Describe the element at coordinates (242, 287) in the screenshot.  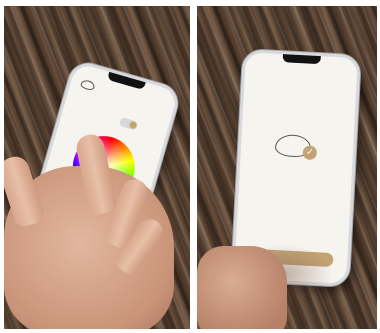
I see `hand` at that location.